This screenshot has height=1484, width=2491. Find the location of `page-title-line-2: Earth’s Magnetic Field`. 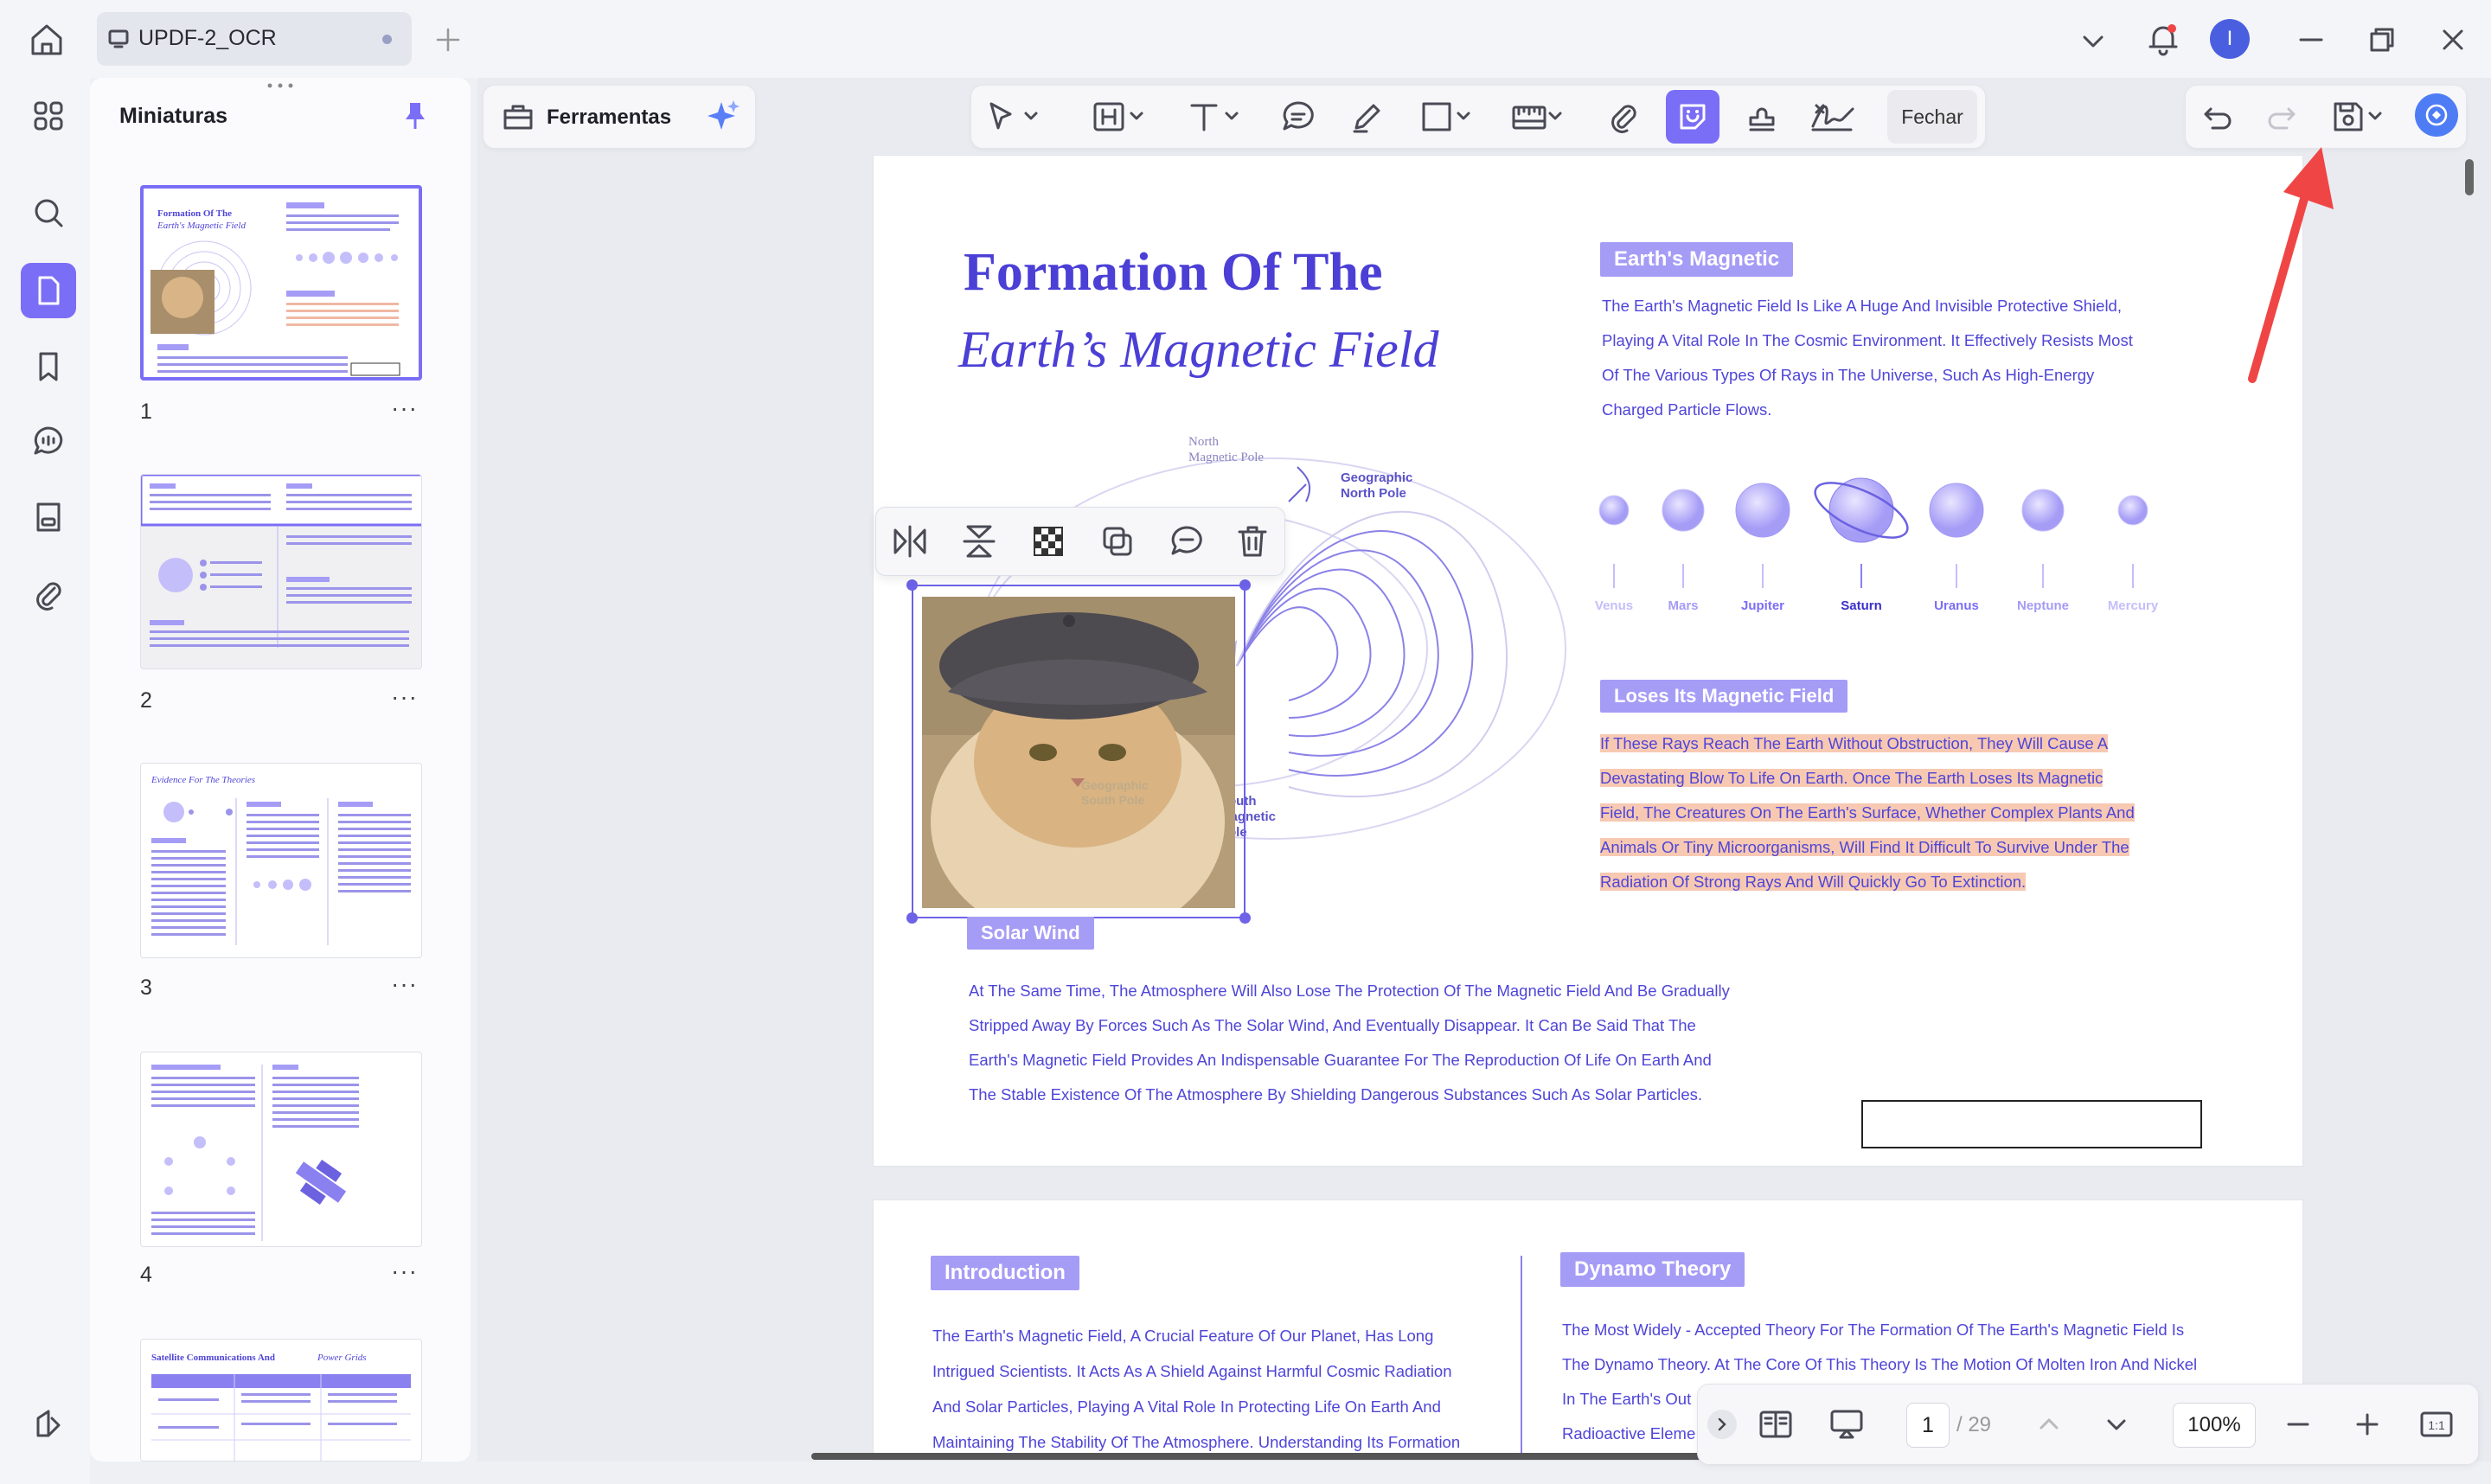

page-title-line-2: Earth’s Magnetic Field is located at coordinates (1198, 350).